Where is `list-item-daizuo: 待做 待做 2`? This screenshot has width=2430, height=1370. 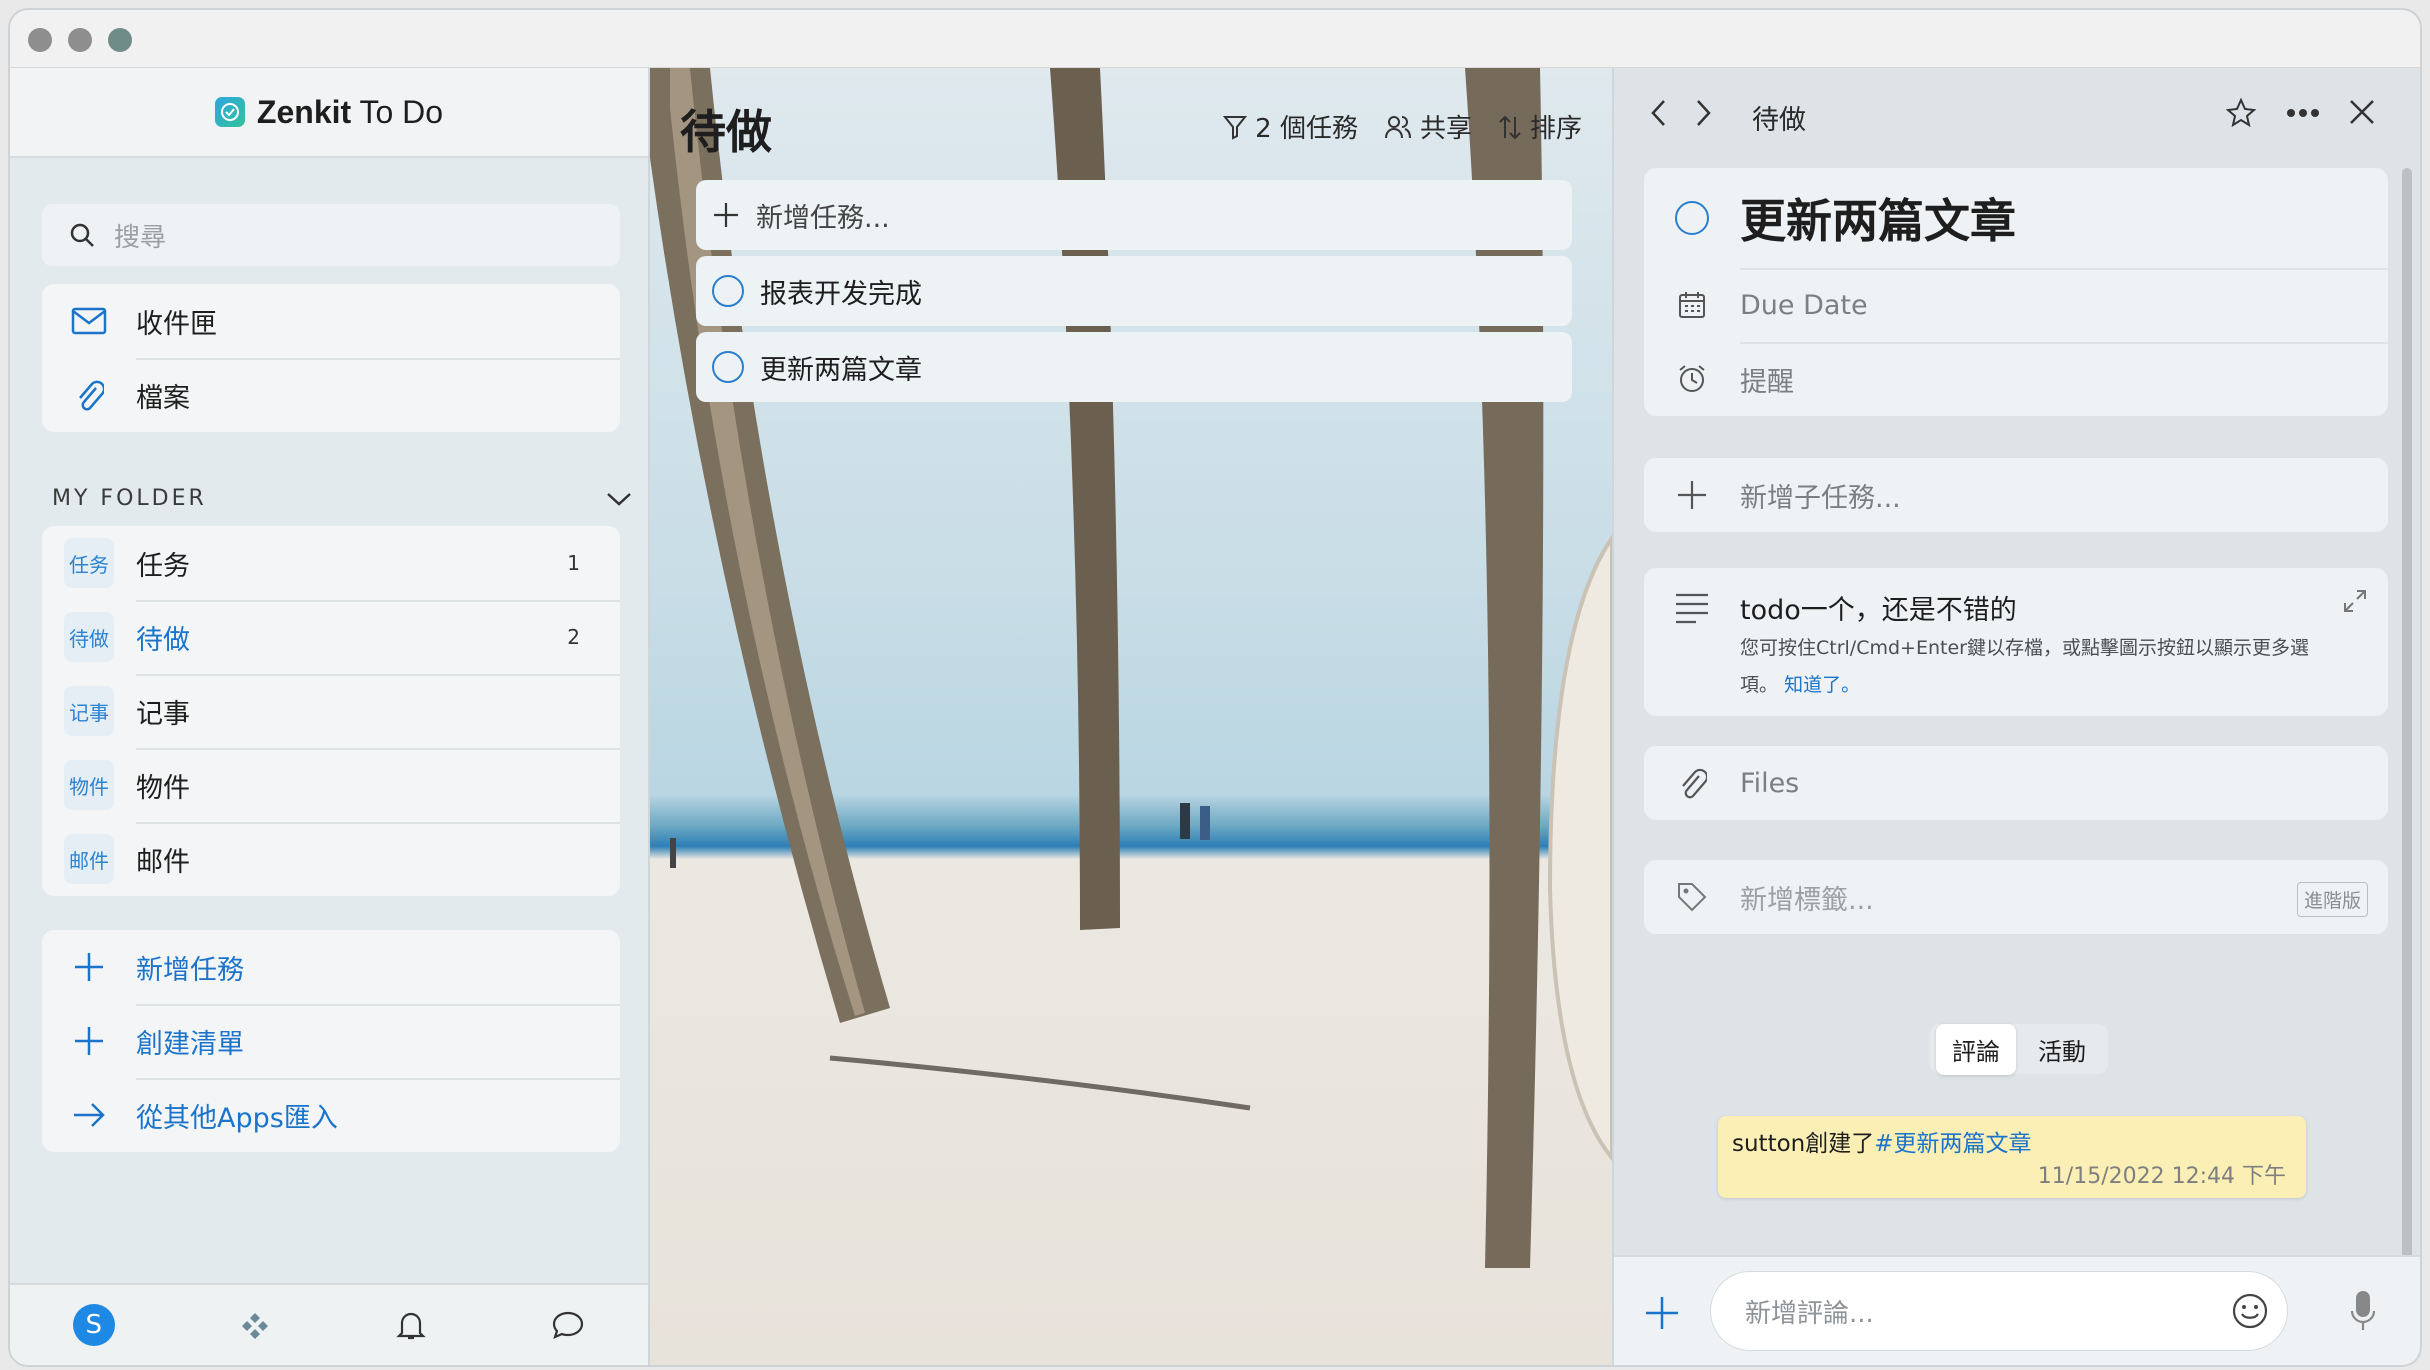
list-item-daizuo: 待做 待做 2 is located at coordinates (331, 637).